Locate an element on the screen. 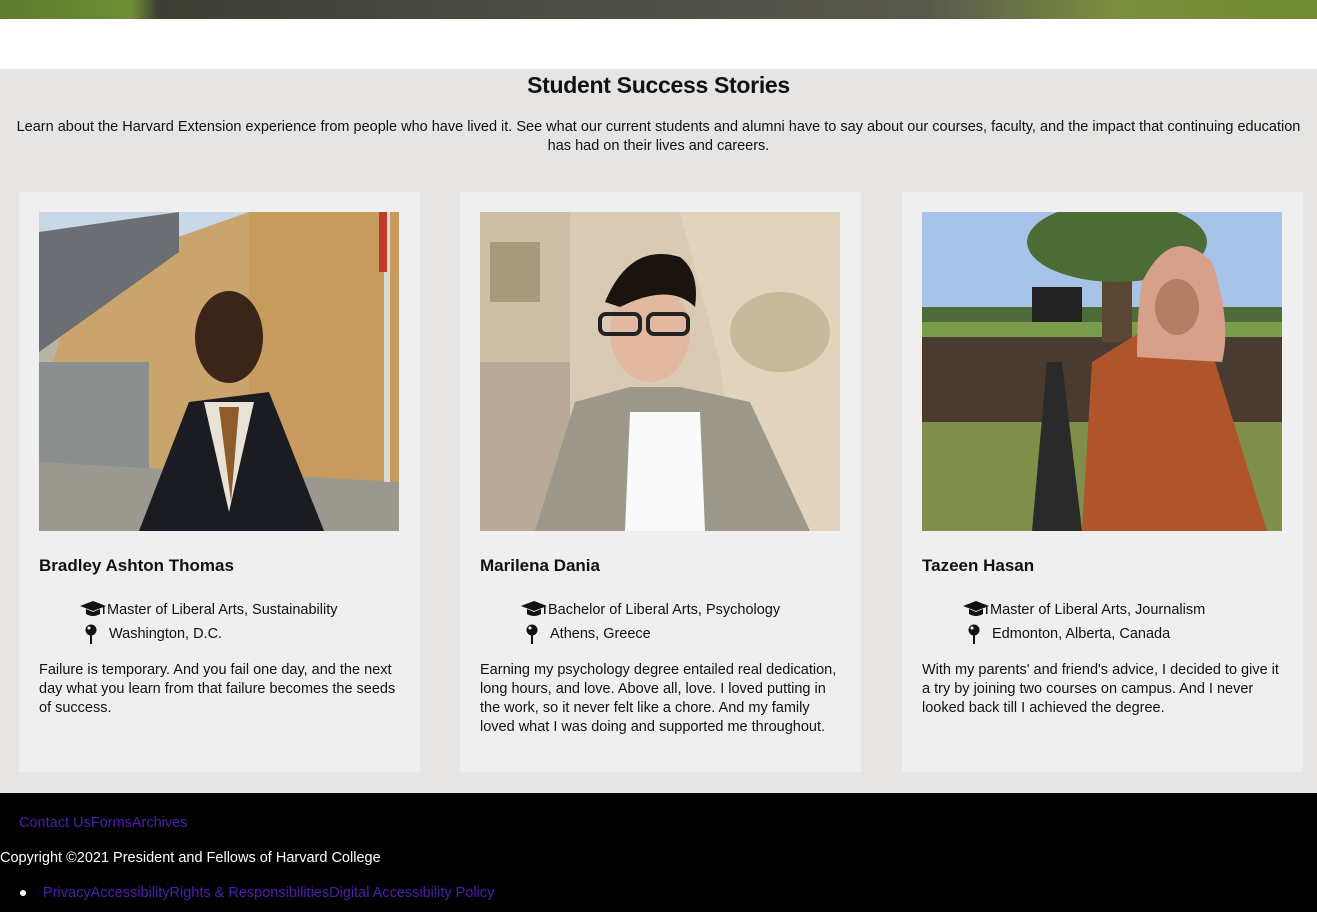 The height and width of the screenshot is (912, 1317). location-text: Edmonton, Alberta, Canada is located at coordinates (1081, 634).